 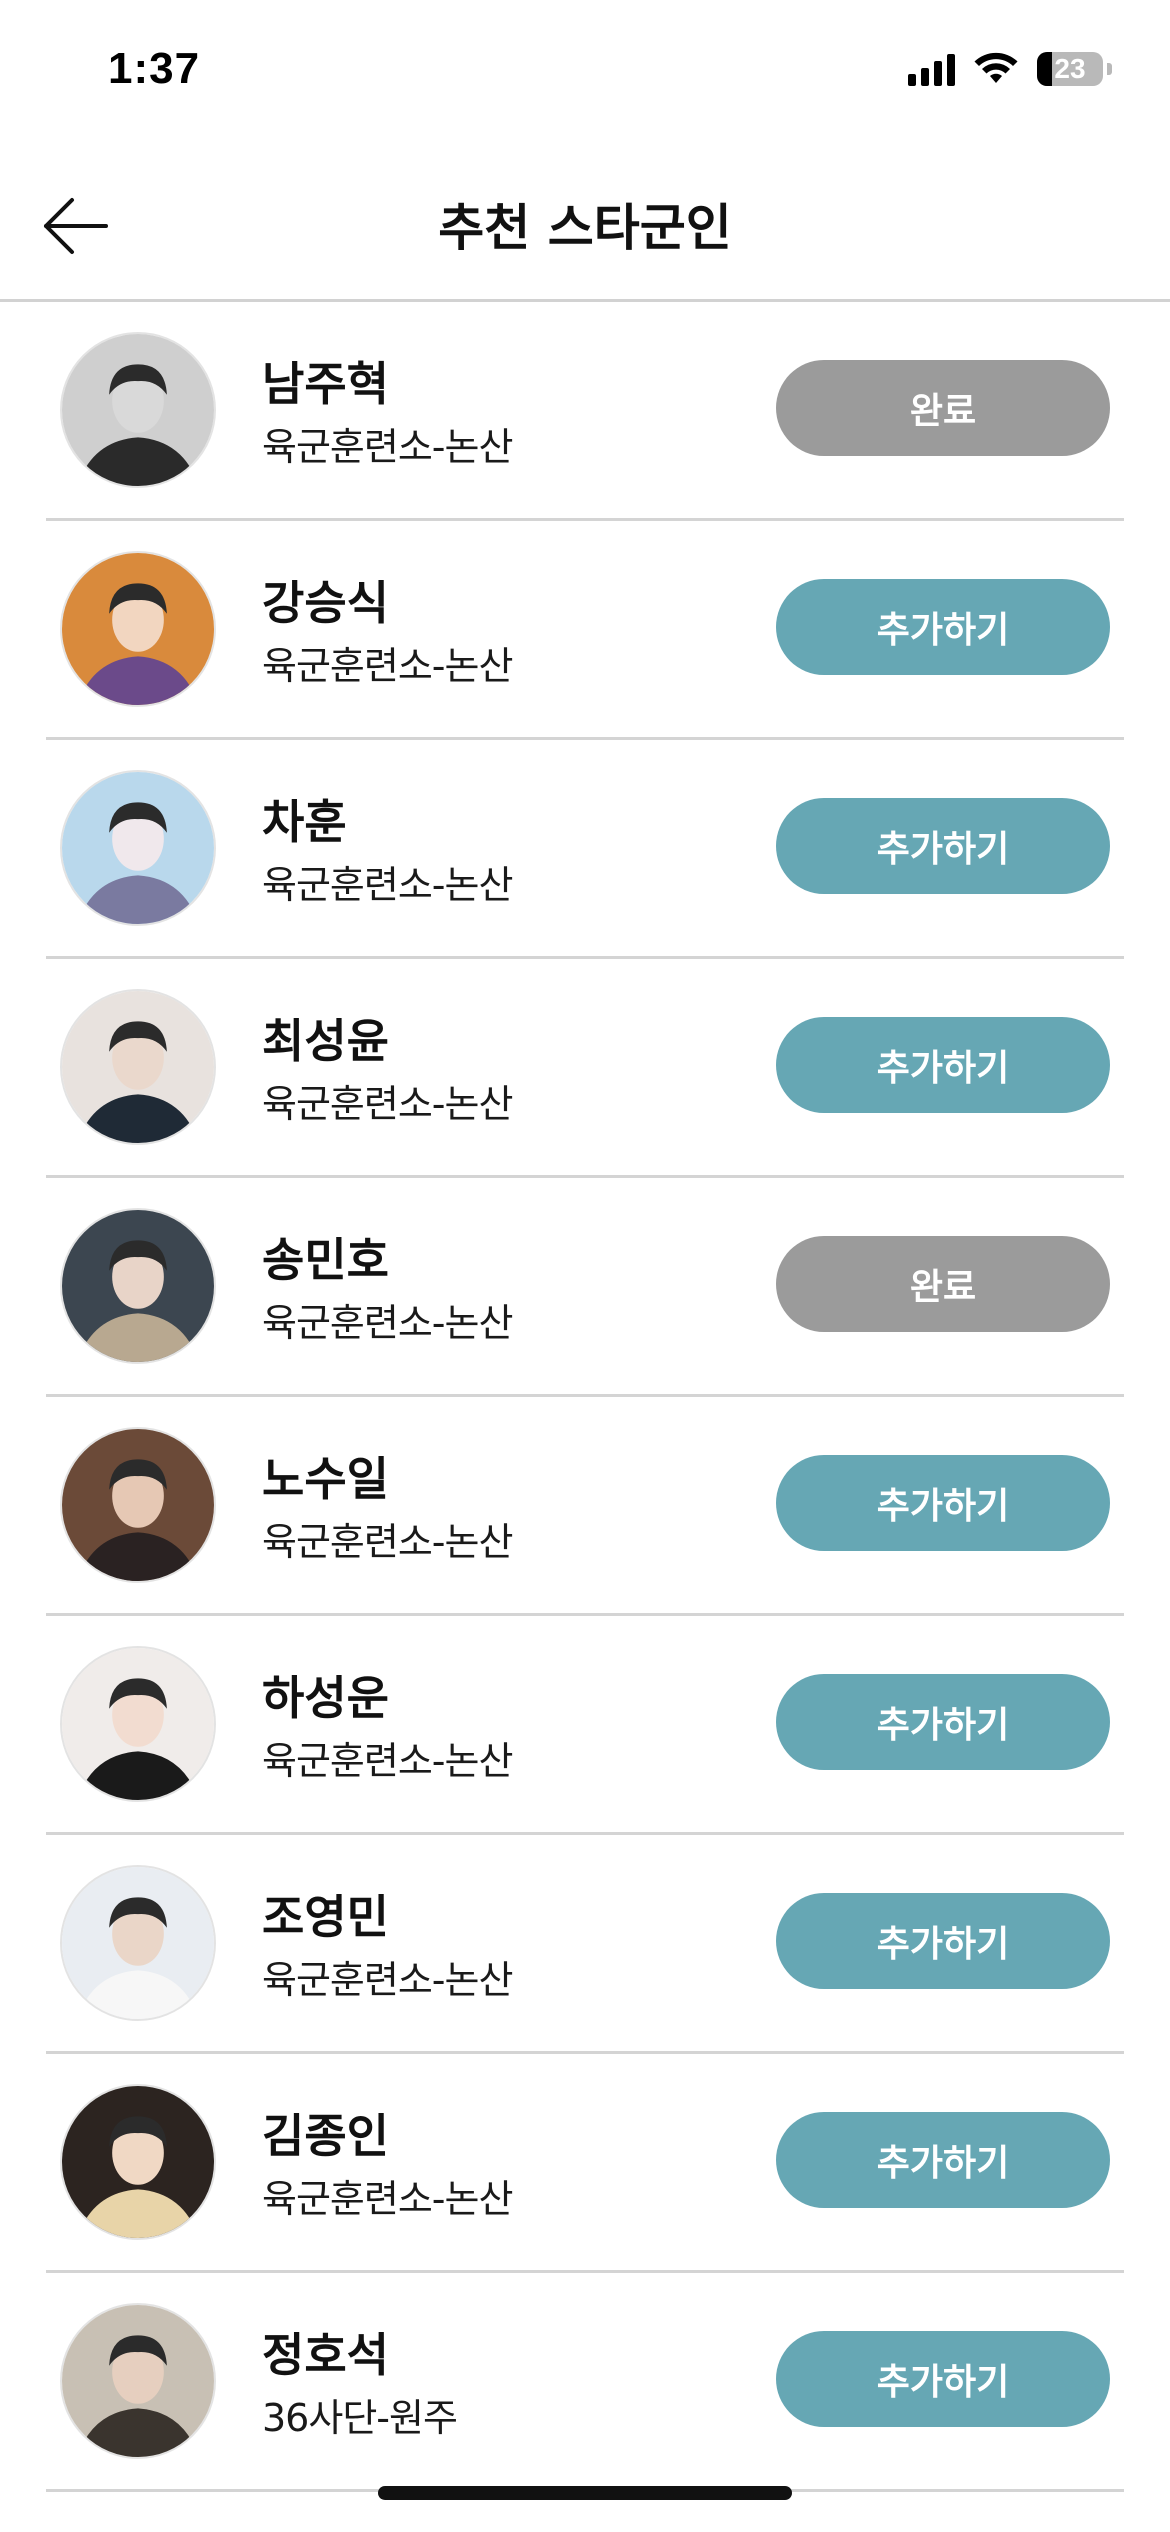 I want to click on battery-icon: 23, so click(x=1070, y=69).